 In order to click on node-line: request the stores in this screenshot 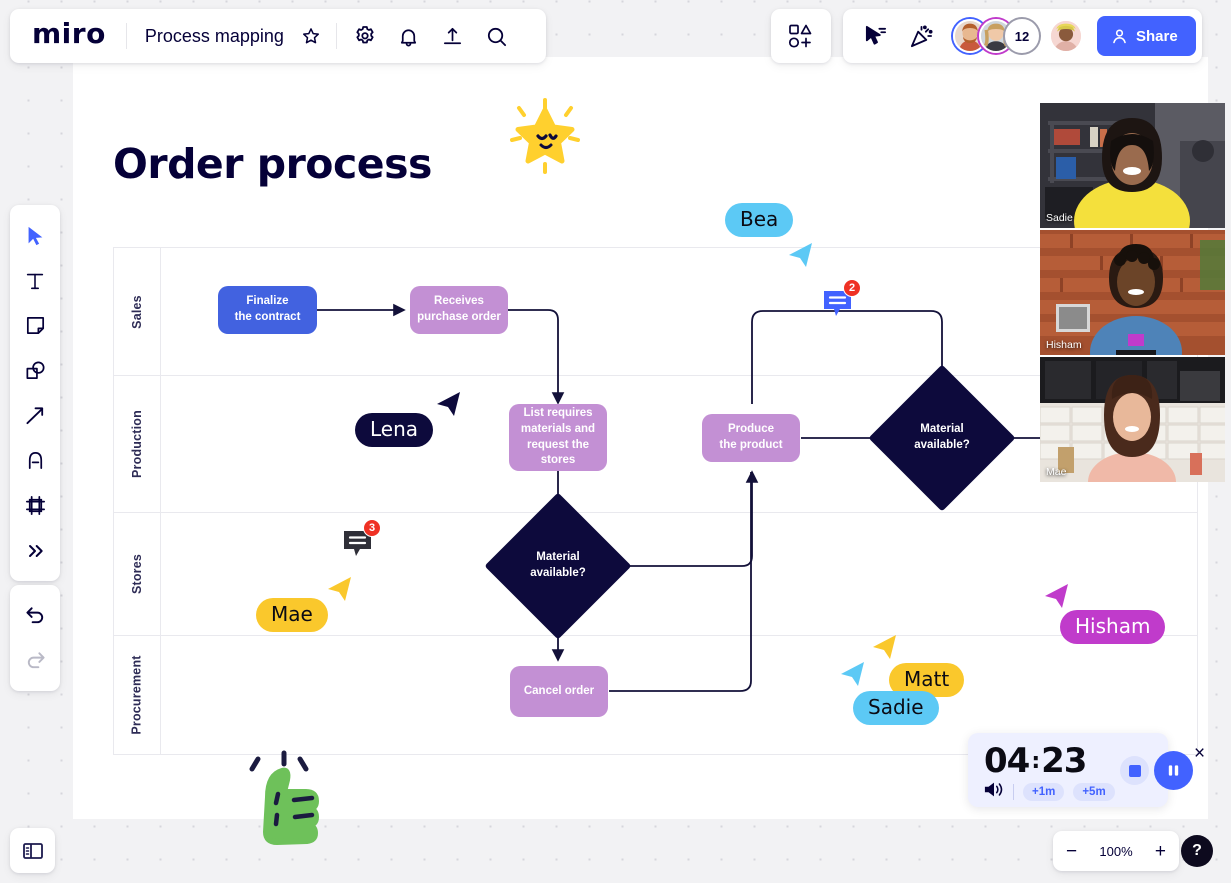, I will do `click(558, 452)`.